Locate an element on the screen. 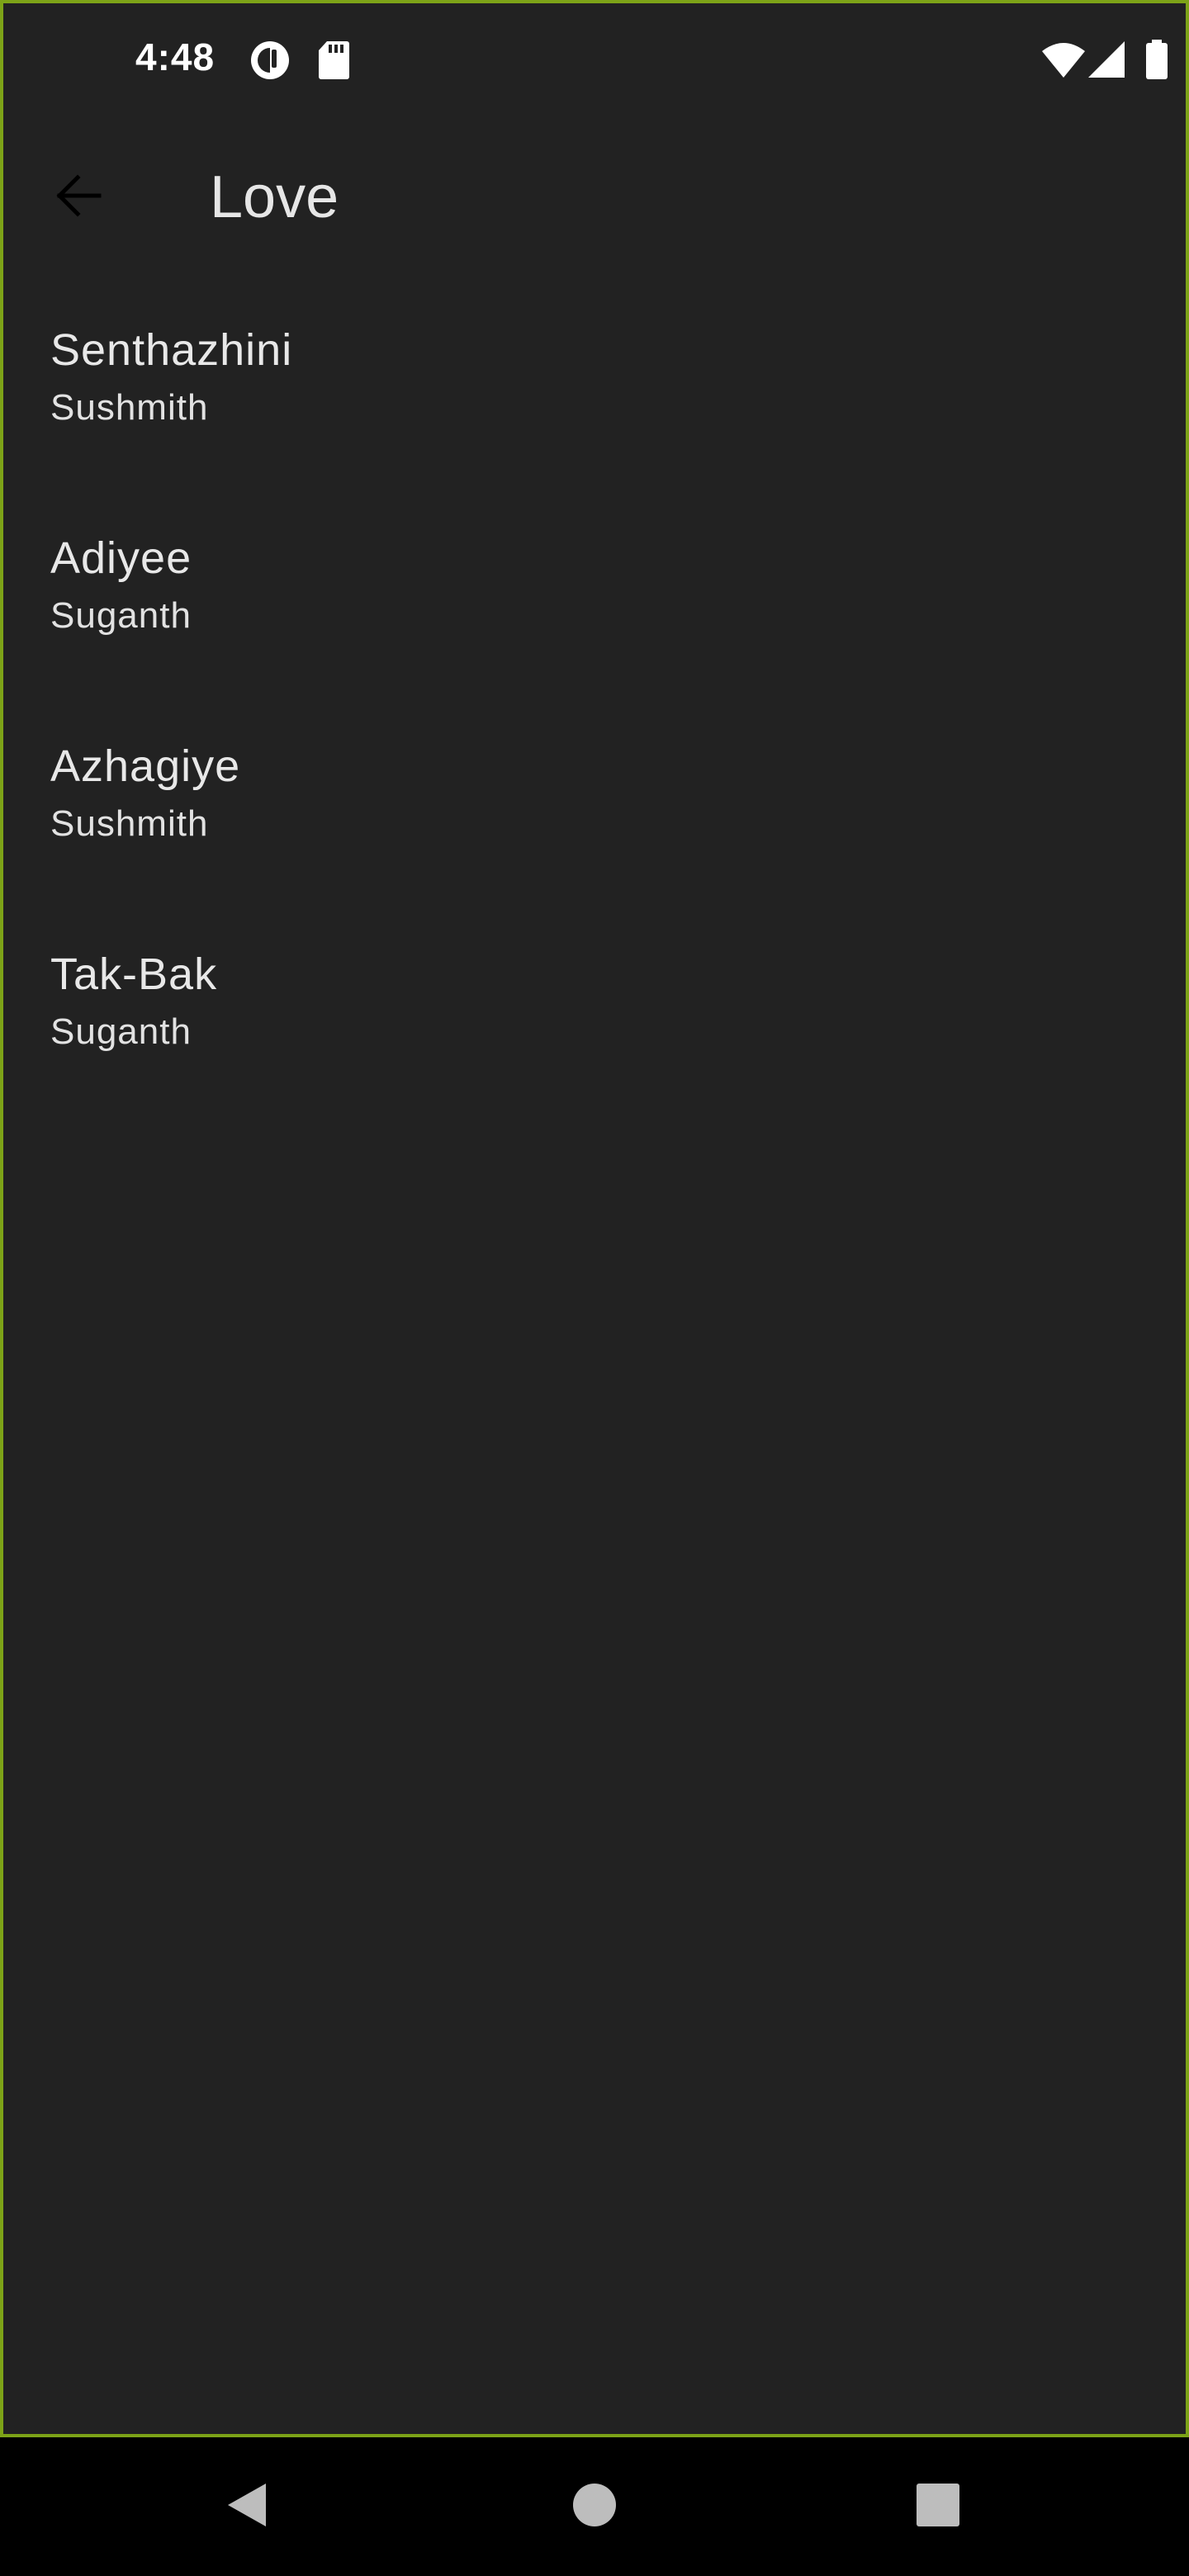  status-bar: 4:48 is located at coordinates (594, 59).